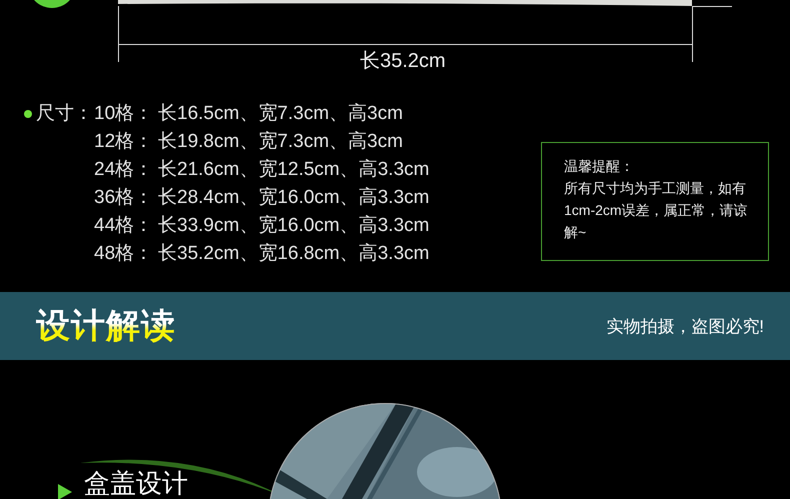  I want to click on spec-count: 44格：, so click(124, 226).